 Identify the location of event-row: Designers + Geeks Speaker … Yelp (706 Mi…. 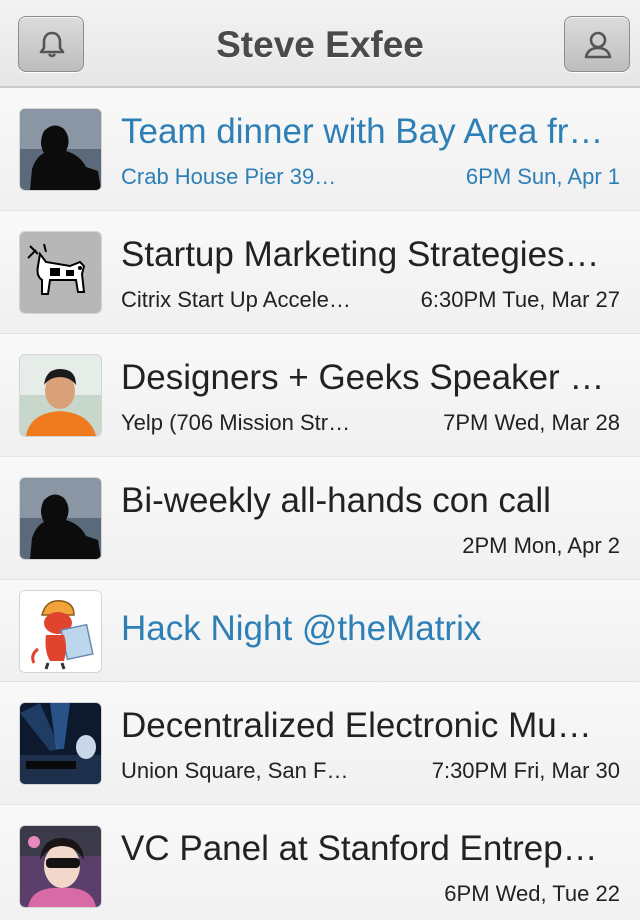
(320, 395).